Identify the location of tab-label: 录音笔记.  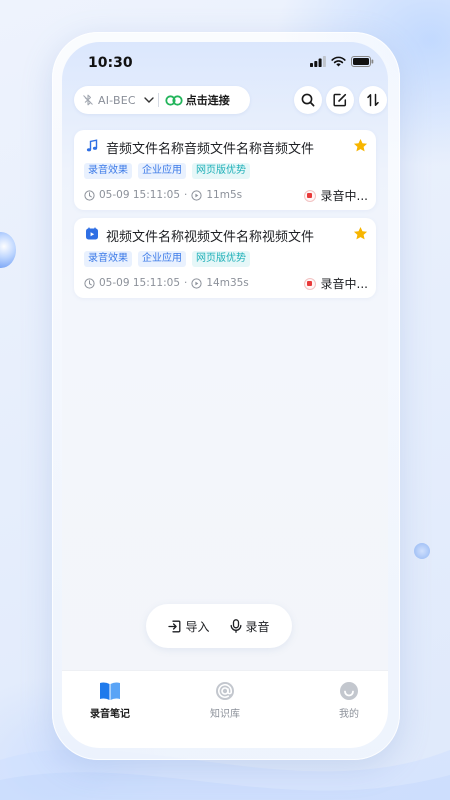
(110, 714).